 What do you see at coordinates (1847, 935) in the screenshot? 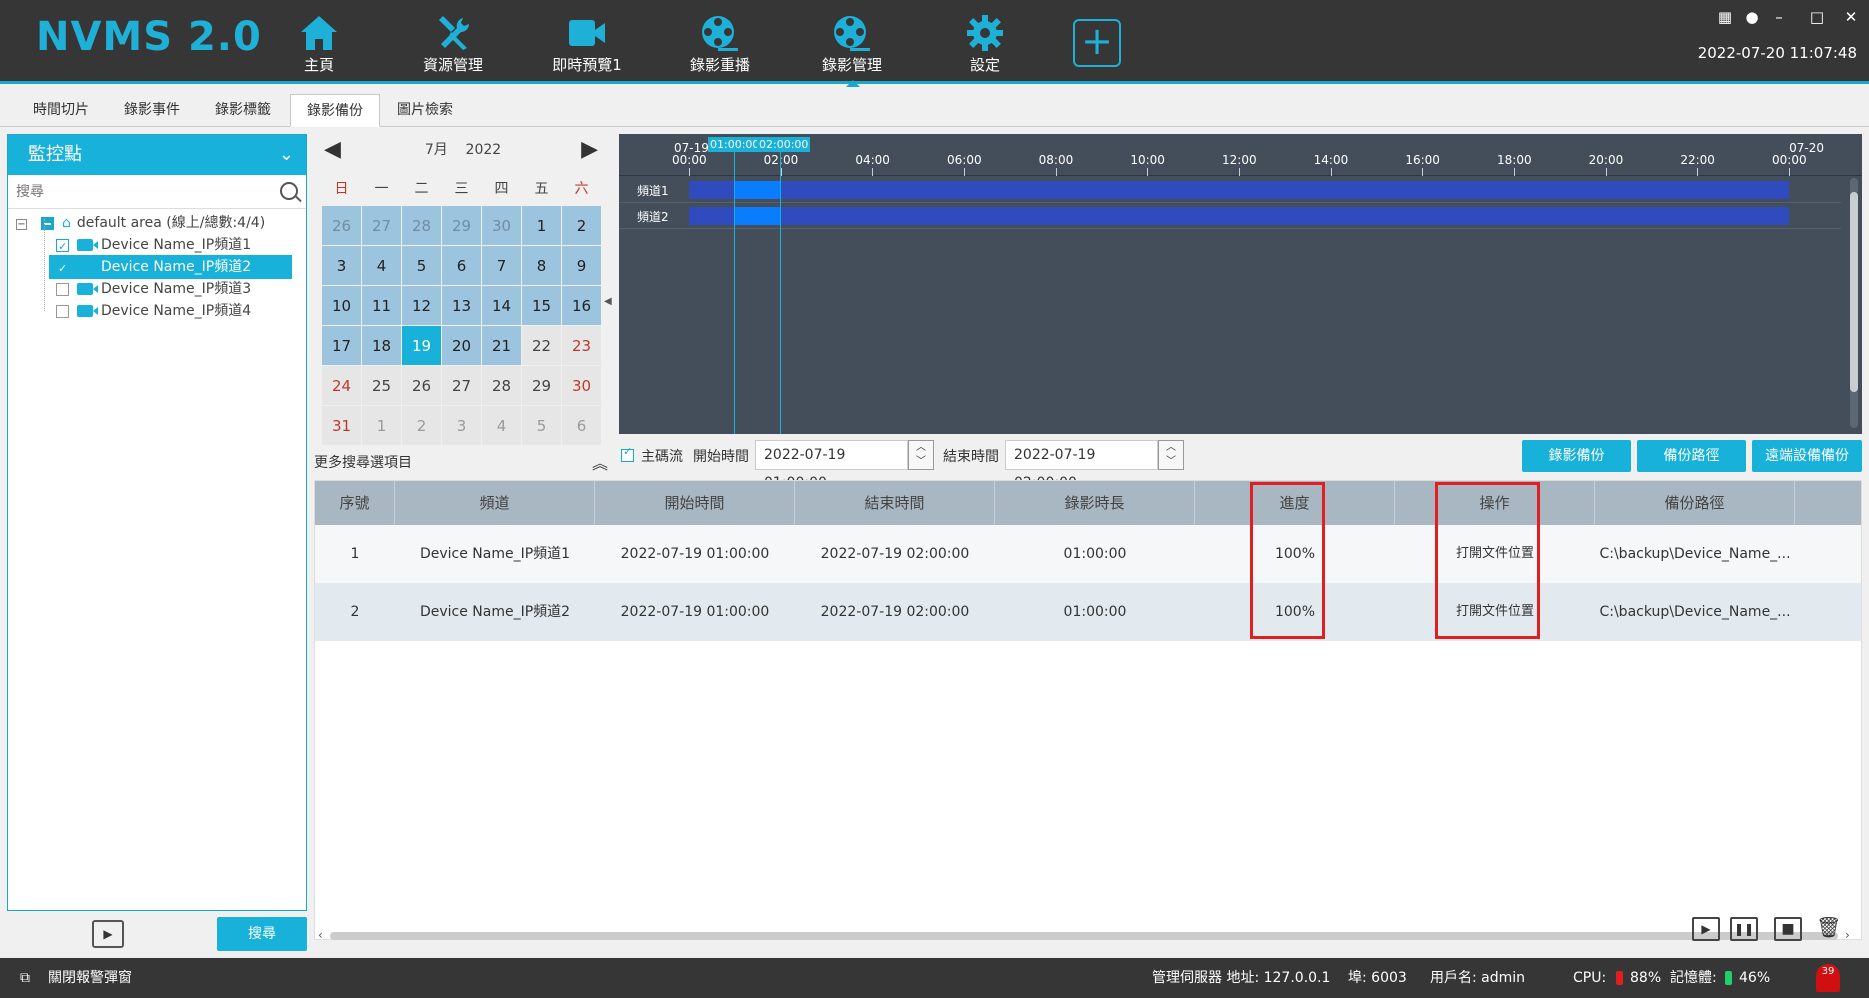
I see `scroll-right-icon: ›` at bounding box center [1847, 935].